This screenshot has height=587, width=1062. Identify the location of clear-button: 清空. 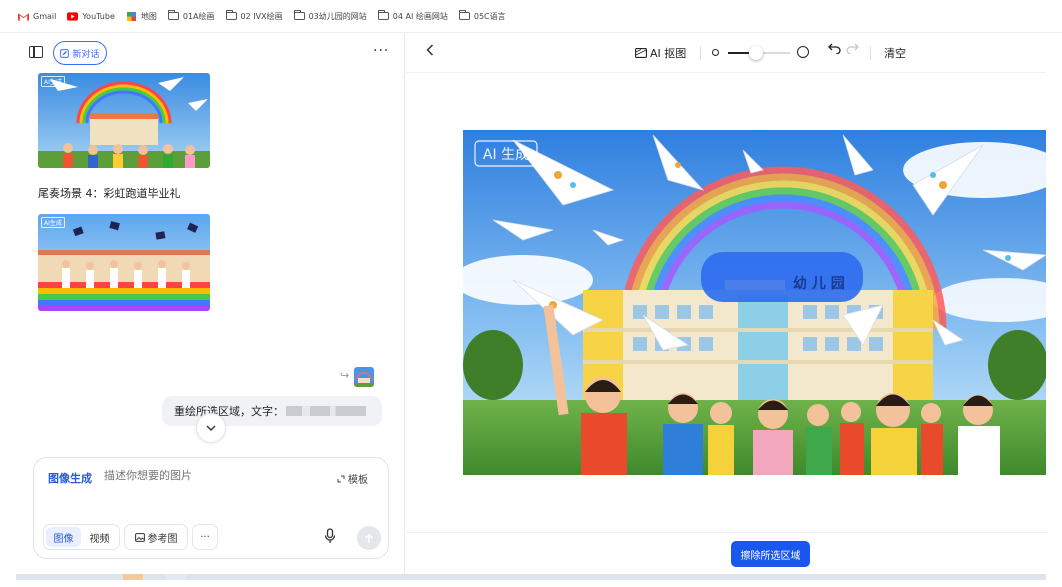
(895, 53).